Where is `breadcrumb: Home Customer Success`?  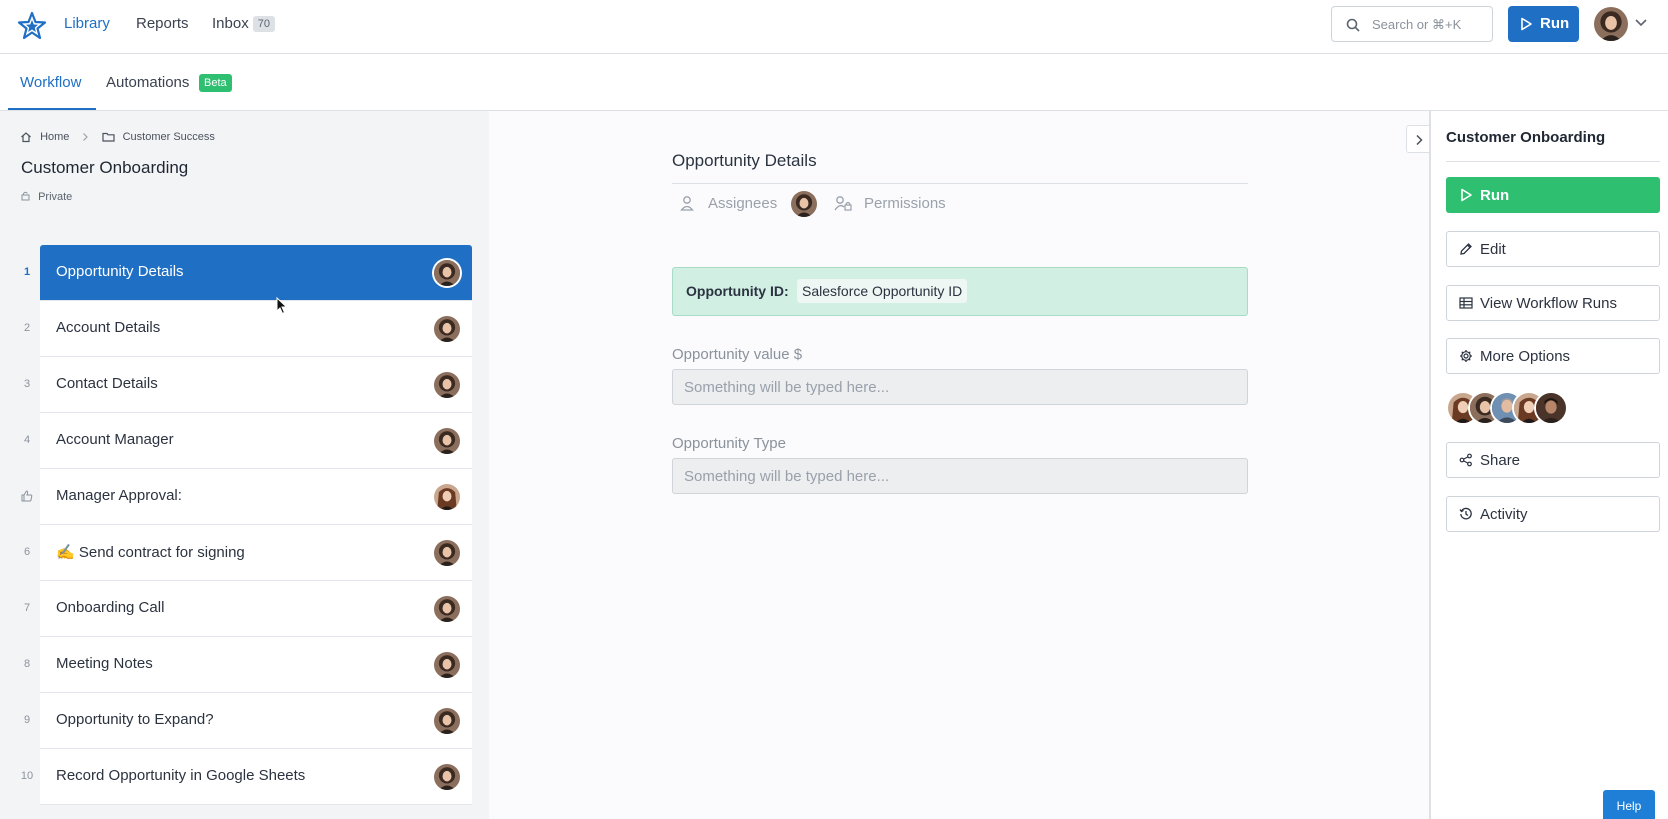
breadcrumb: Home Customer Success is located at coordinates (117, 137).